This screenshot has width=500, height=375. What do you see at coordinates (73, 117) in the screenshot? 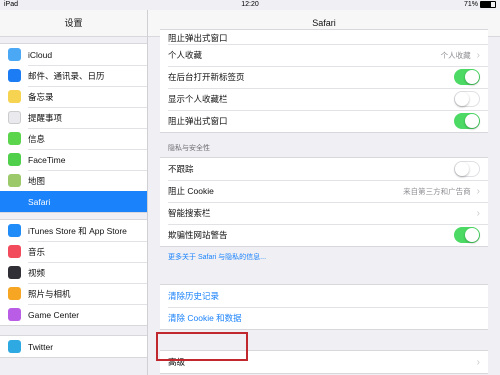
I see `sidebar-item-reminders: 提醒事项` at bounding box center [73, 117].